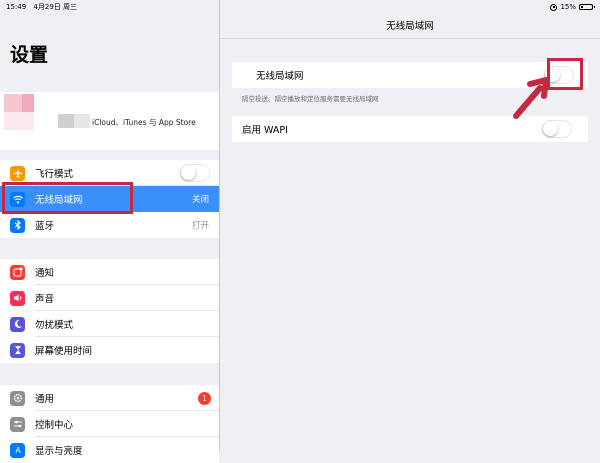 This screenshot has height=463, width=600. Describe the element at coordinates (54, 174) in the screenshot. I see `sidebar-item-label: 飞行模式` at that location.